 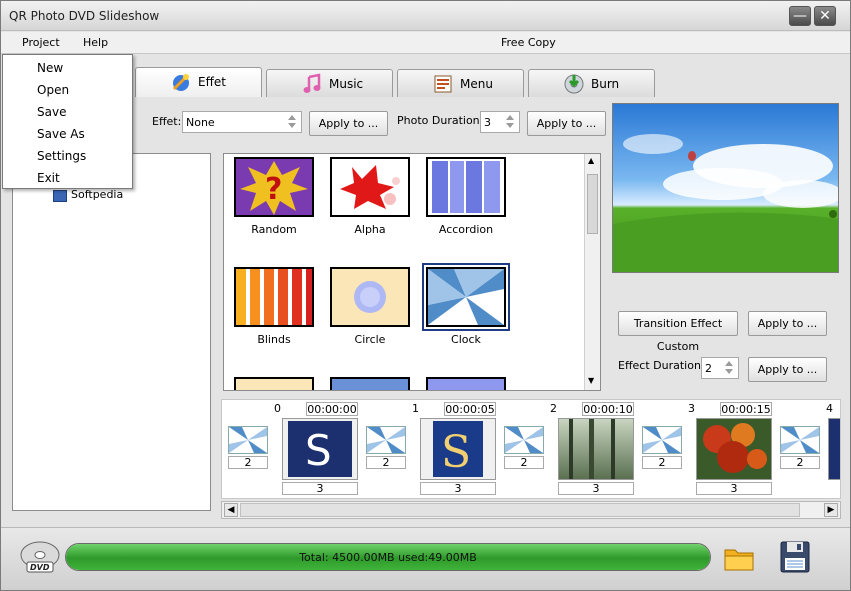 I want to click on transition-custom-button: Transition Effect Custom, so click(x=678, y=332).